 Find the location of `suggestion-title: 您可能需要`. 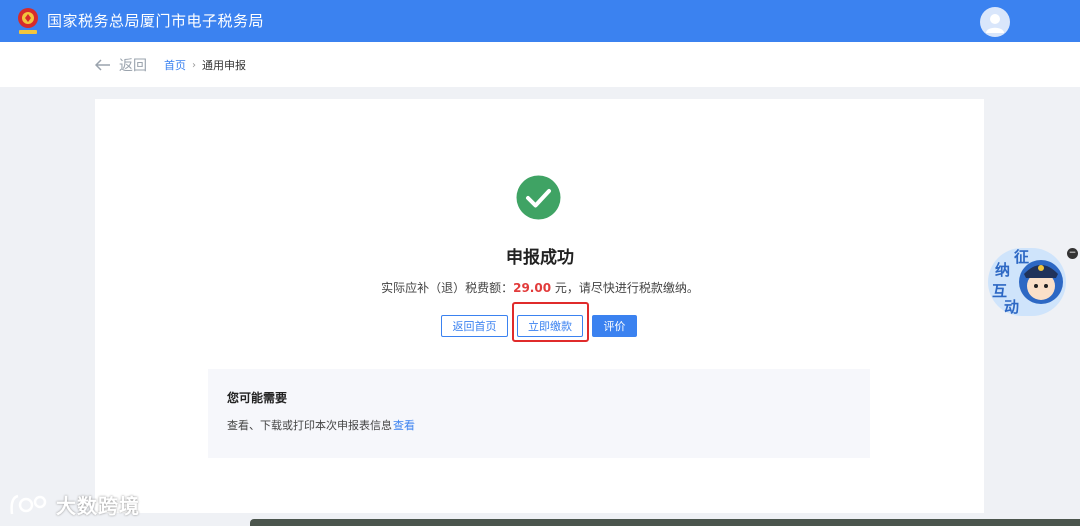

suggestion-title: 您可能需要 is located at coordinates (257, 398).